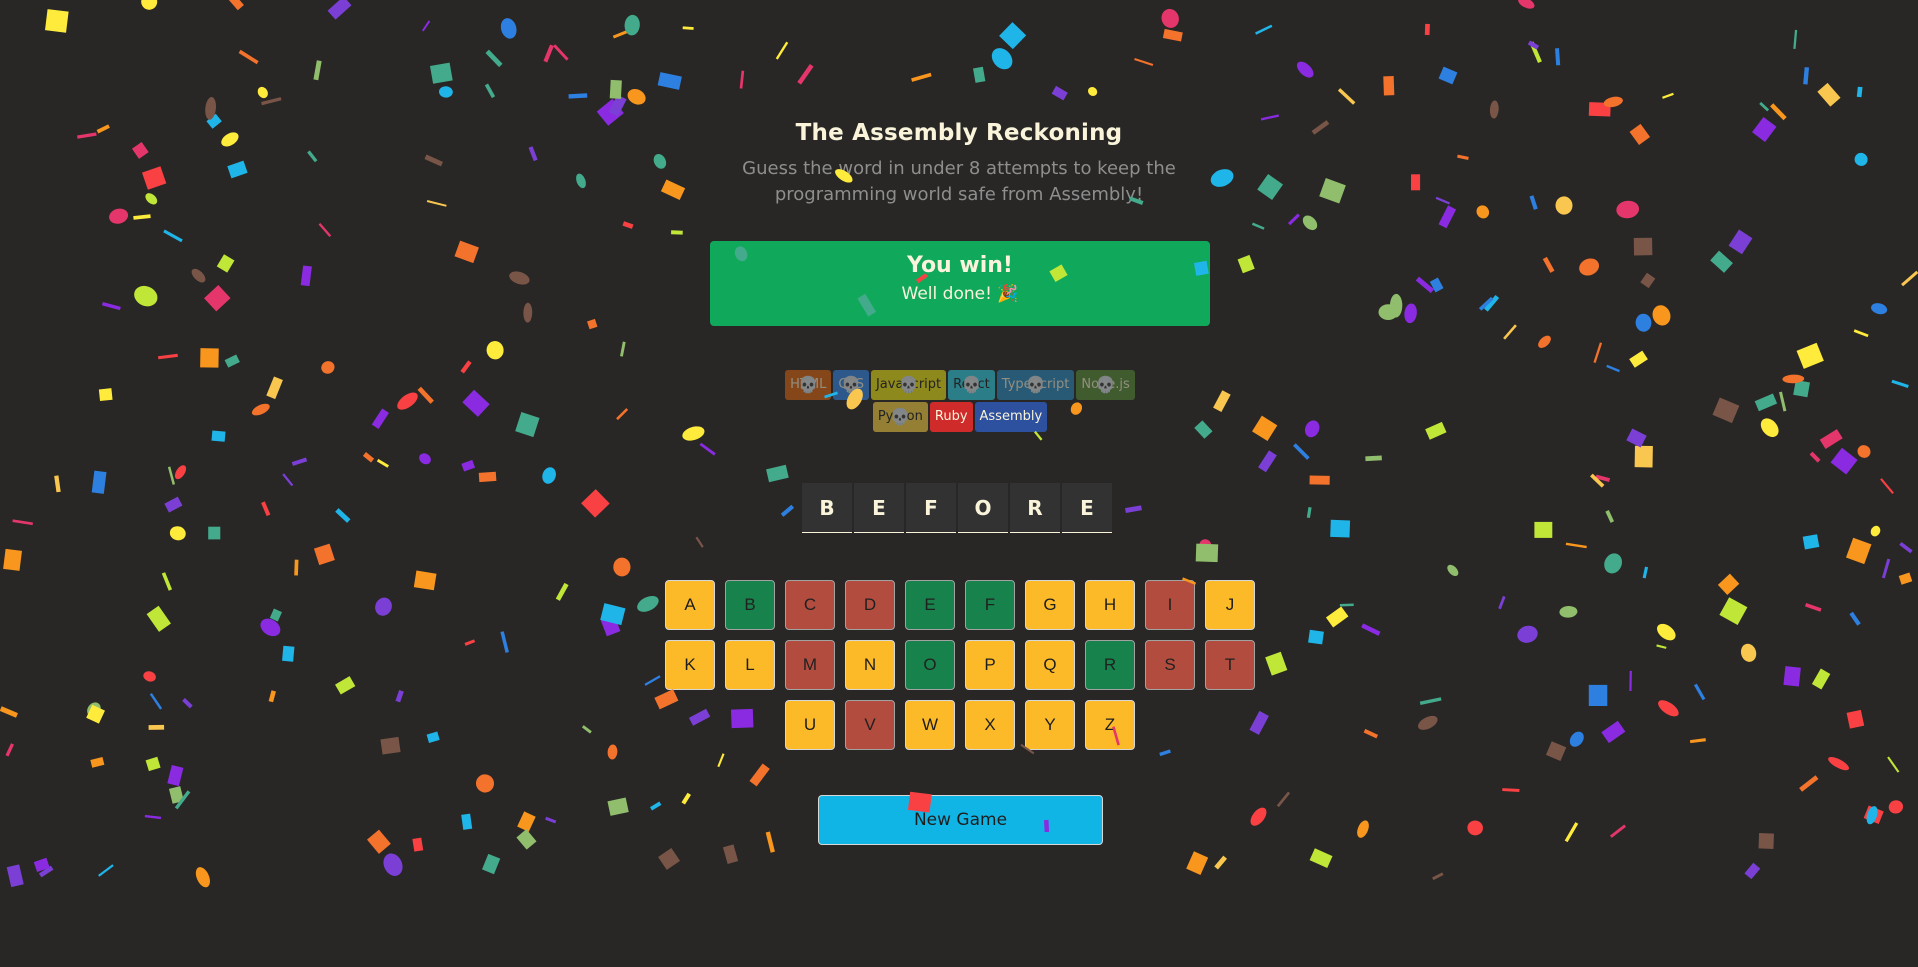 The image size is (1918, 967). I want to click on key-d: D, so click(870, 605).